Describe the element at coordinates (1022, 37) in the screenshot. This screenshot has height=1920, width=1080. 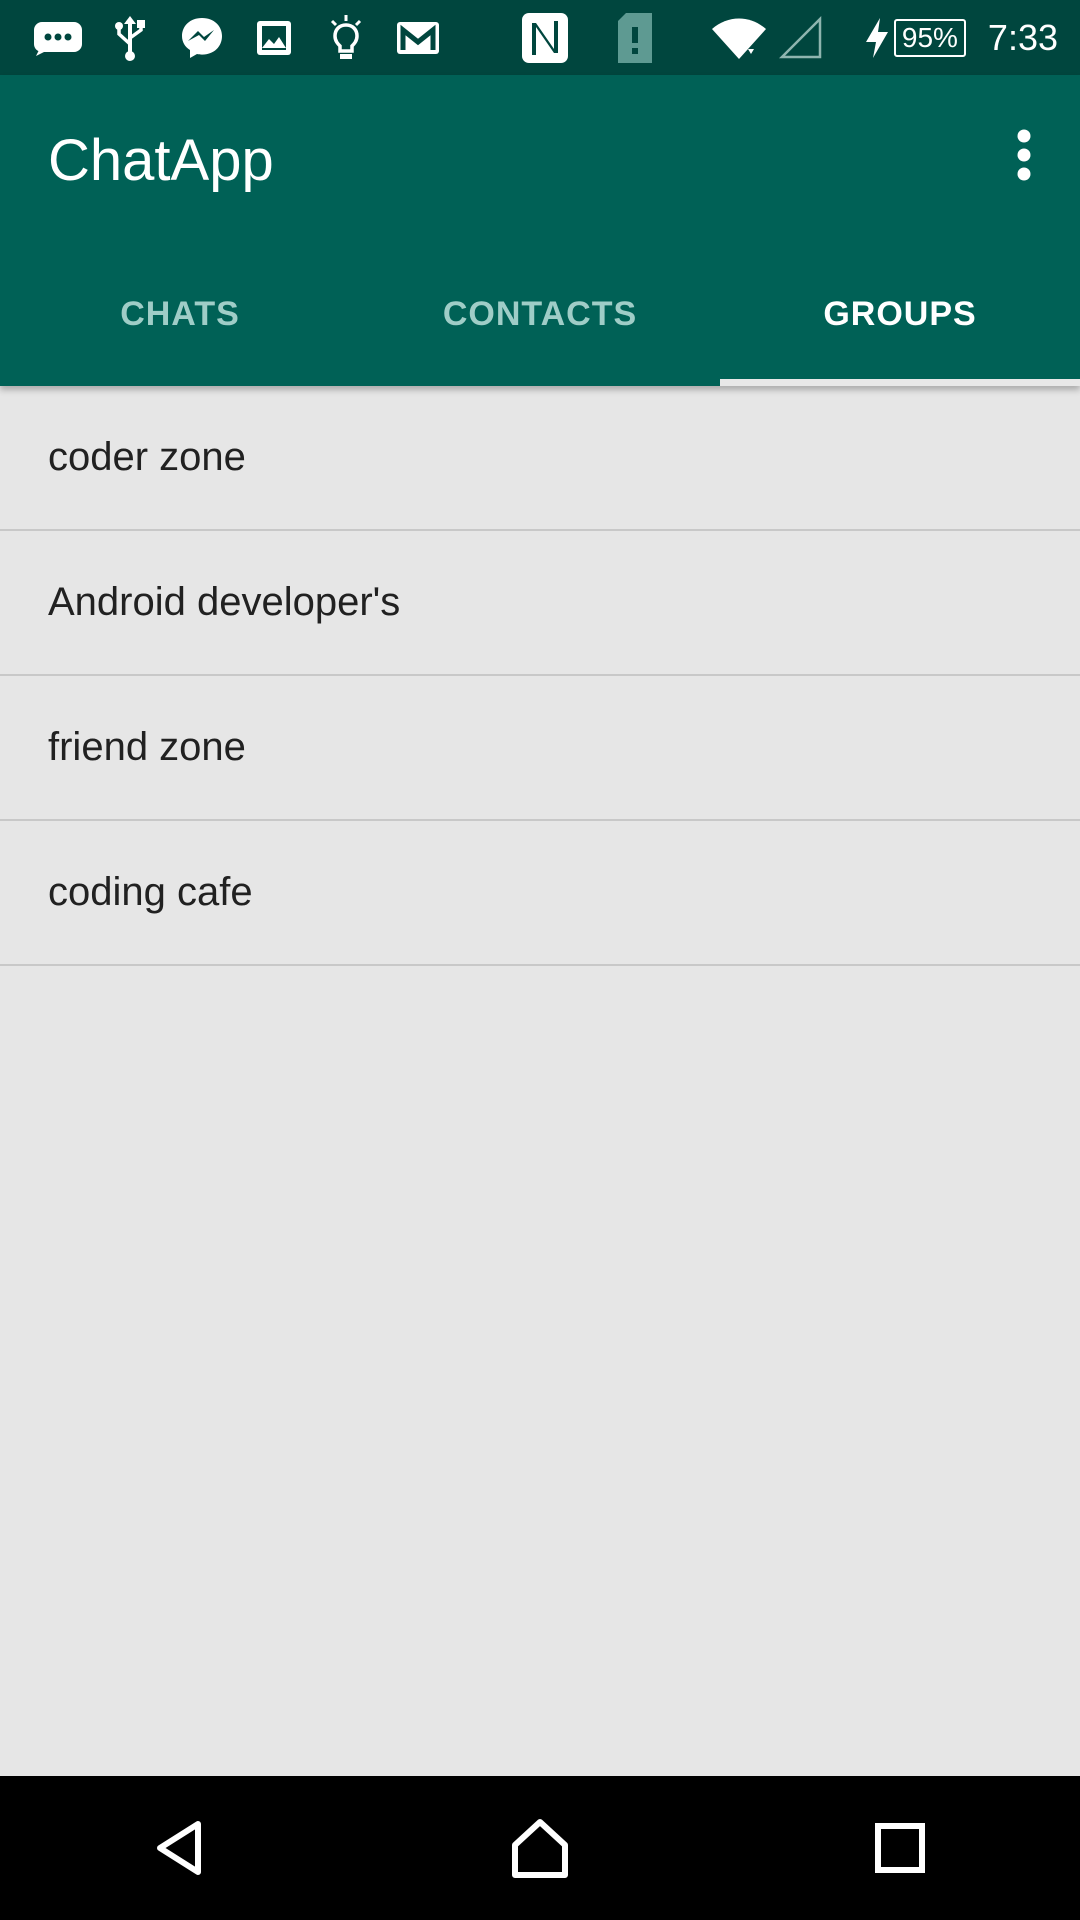
I see `clock: 7:33` at that location.